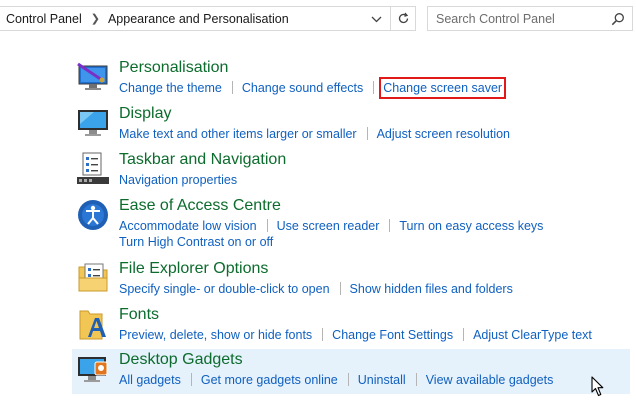 This screenshot has width=636, height=404. I want to click on file-explorer-options-icon, so click(93, 278).